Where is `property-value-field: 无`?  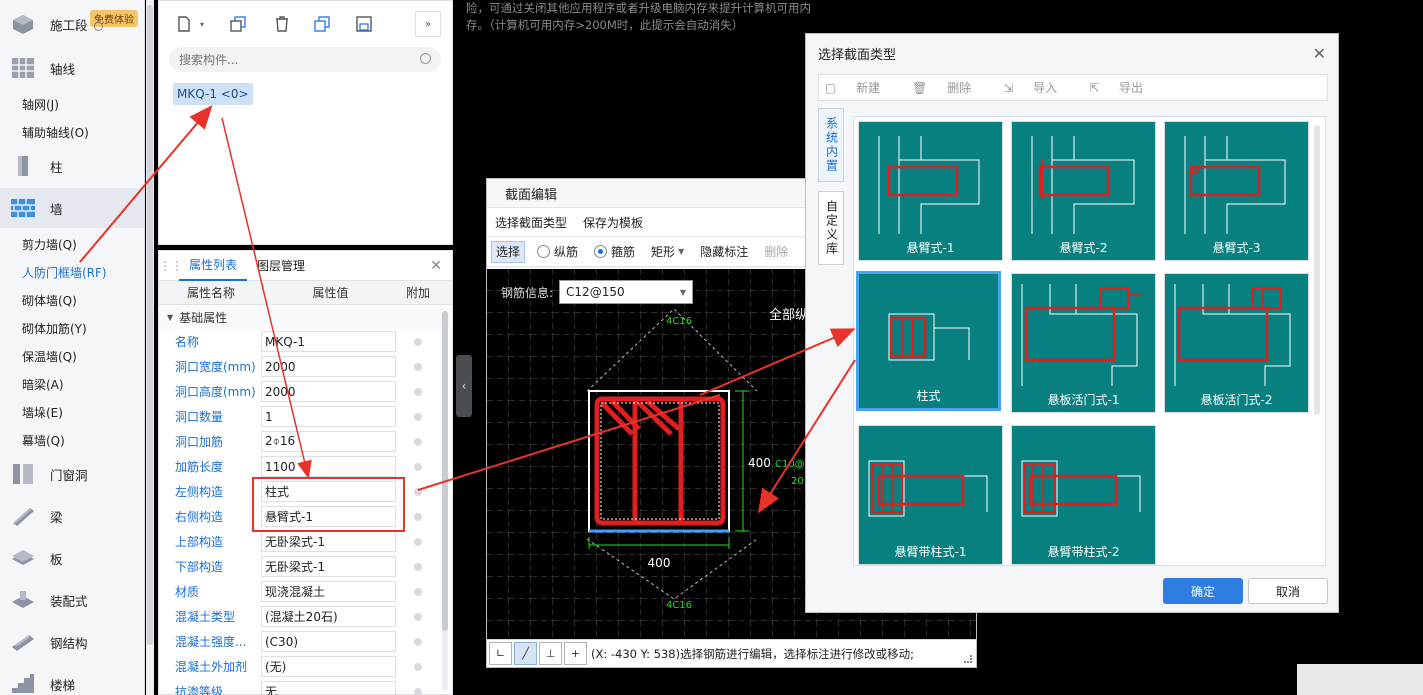
property-value-field: 无 is located at coordinates (328, 688).